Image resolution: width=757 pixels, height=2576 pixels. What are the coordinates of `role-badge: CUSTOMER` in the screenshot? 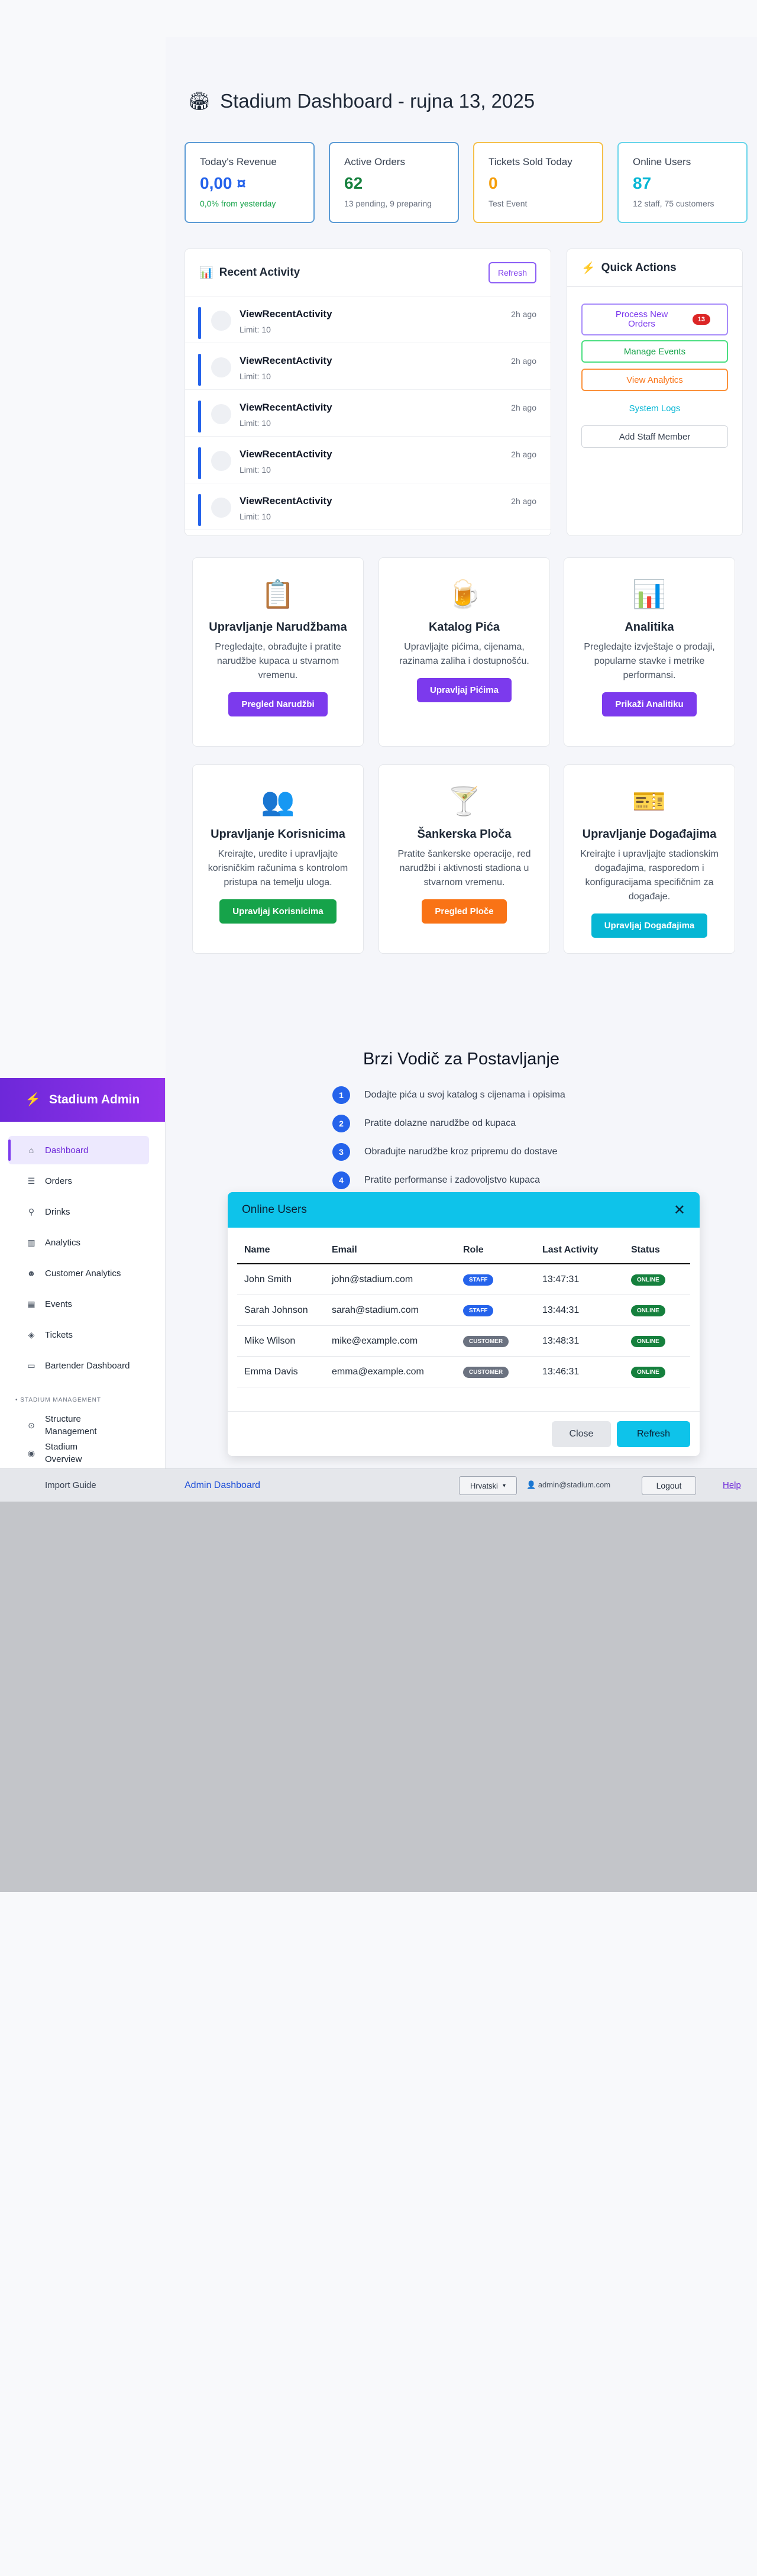 It's located at (486, 1372).